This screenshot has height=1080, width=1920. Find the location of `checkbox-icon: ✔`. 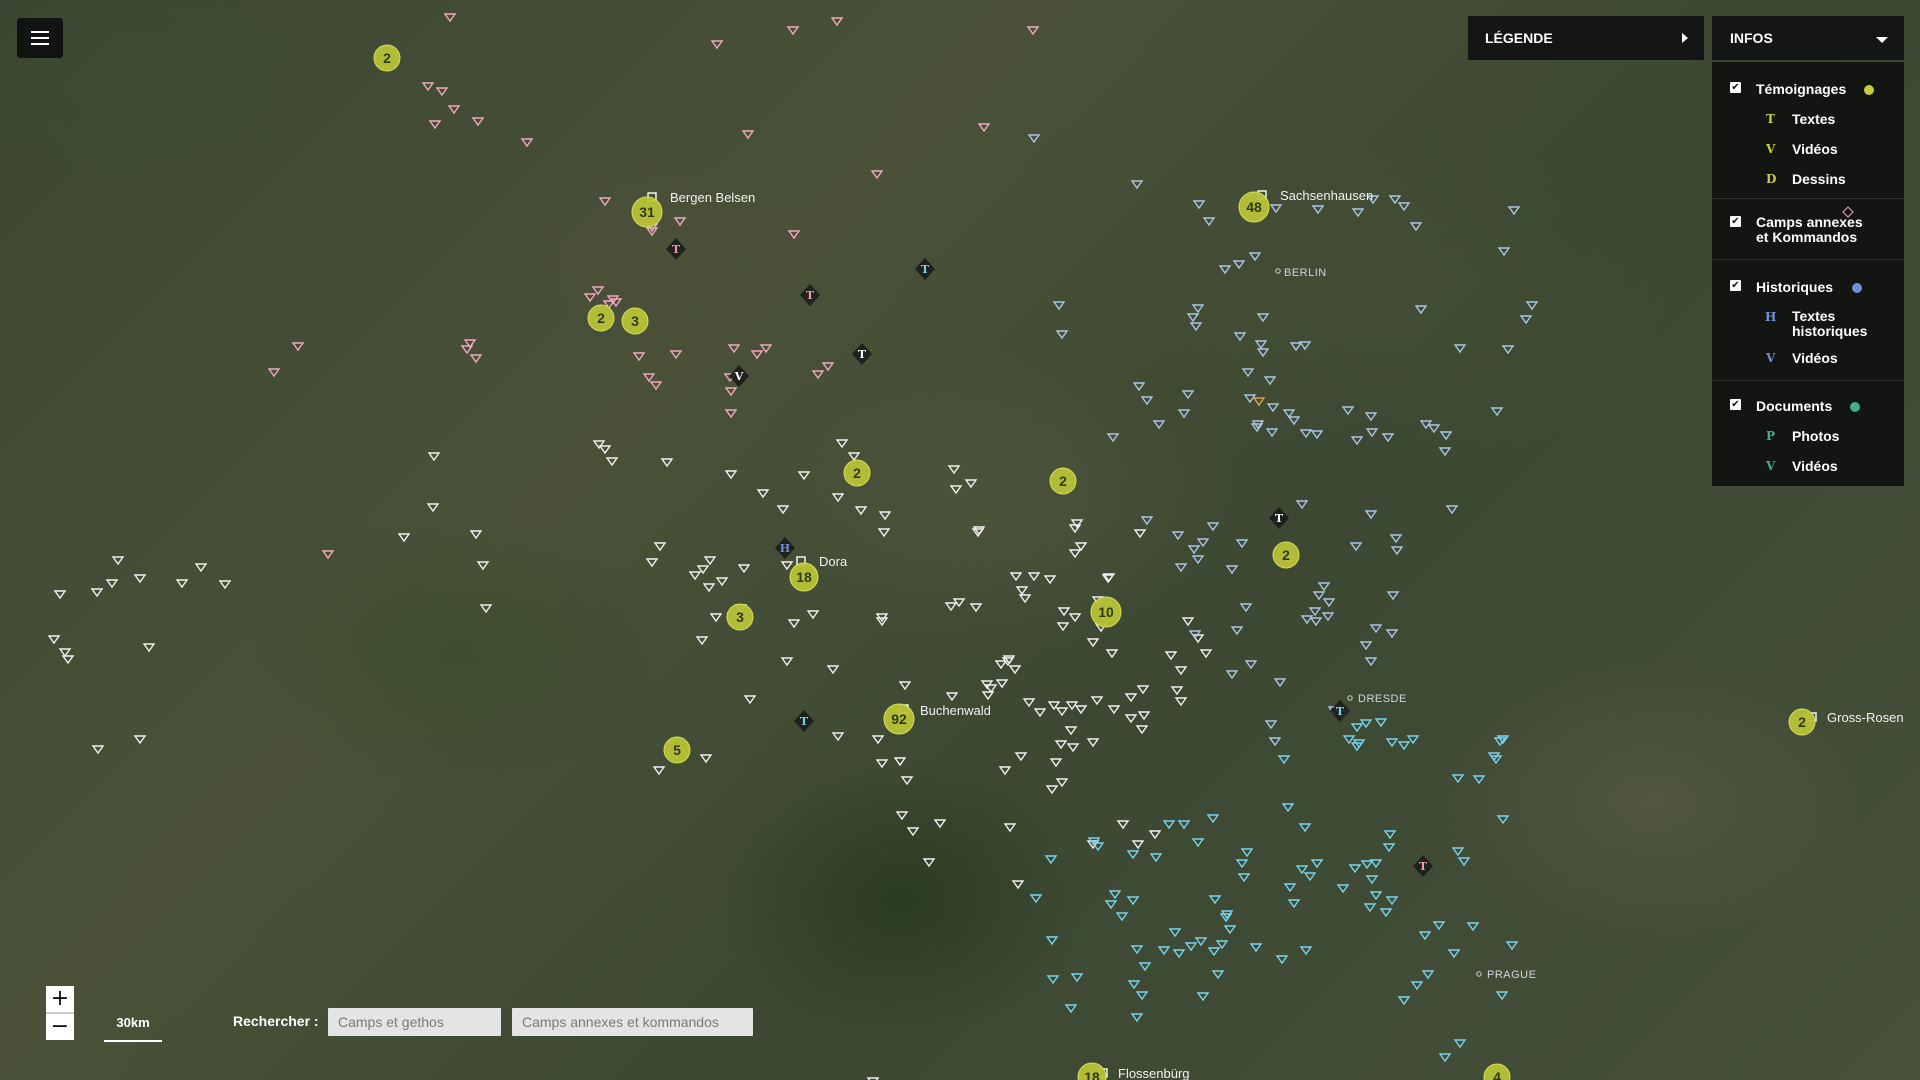

checkbox-icon: ✔ is located at coordinates (1735, 285).